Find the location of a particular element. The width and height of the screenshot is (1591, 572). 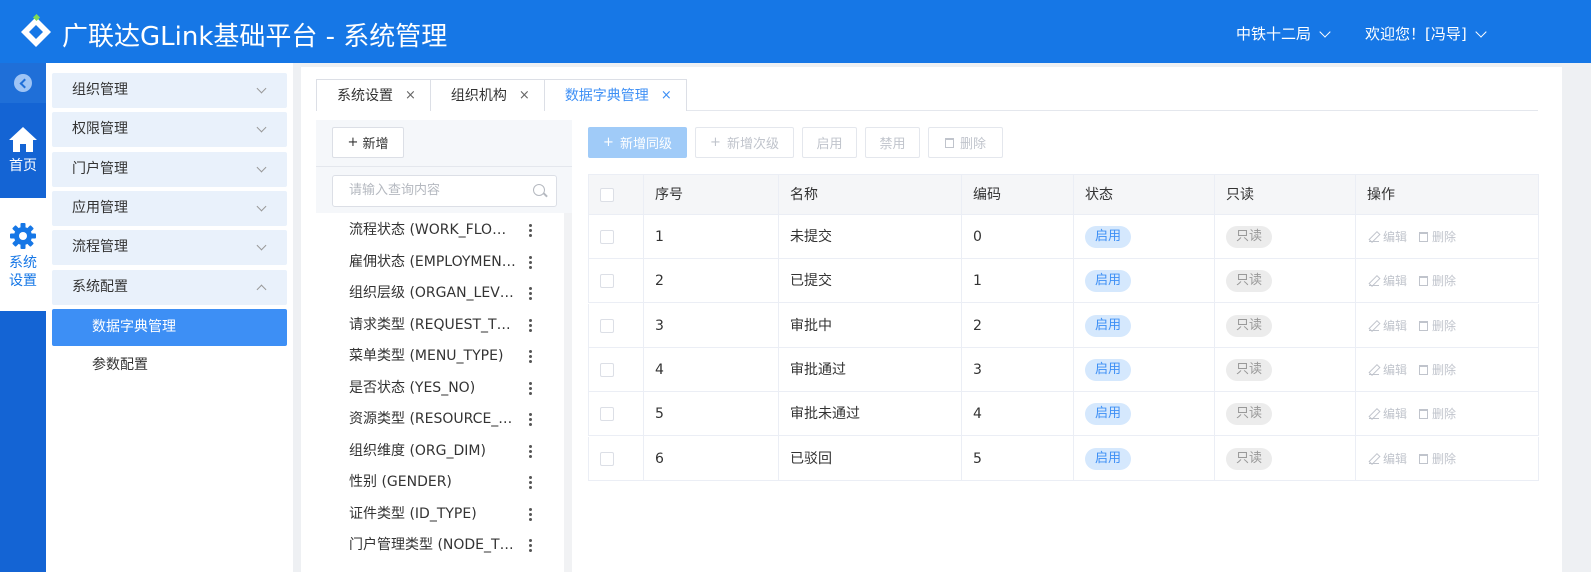

sidebar-subitem-params: 参数配置 is located at coordinates (169, 365).